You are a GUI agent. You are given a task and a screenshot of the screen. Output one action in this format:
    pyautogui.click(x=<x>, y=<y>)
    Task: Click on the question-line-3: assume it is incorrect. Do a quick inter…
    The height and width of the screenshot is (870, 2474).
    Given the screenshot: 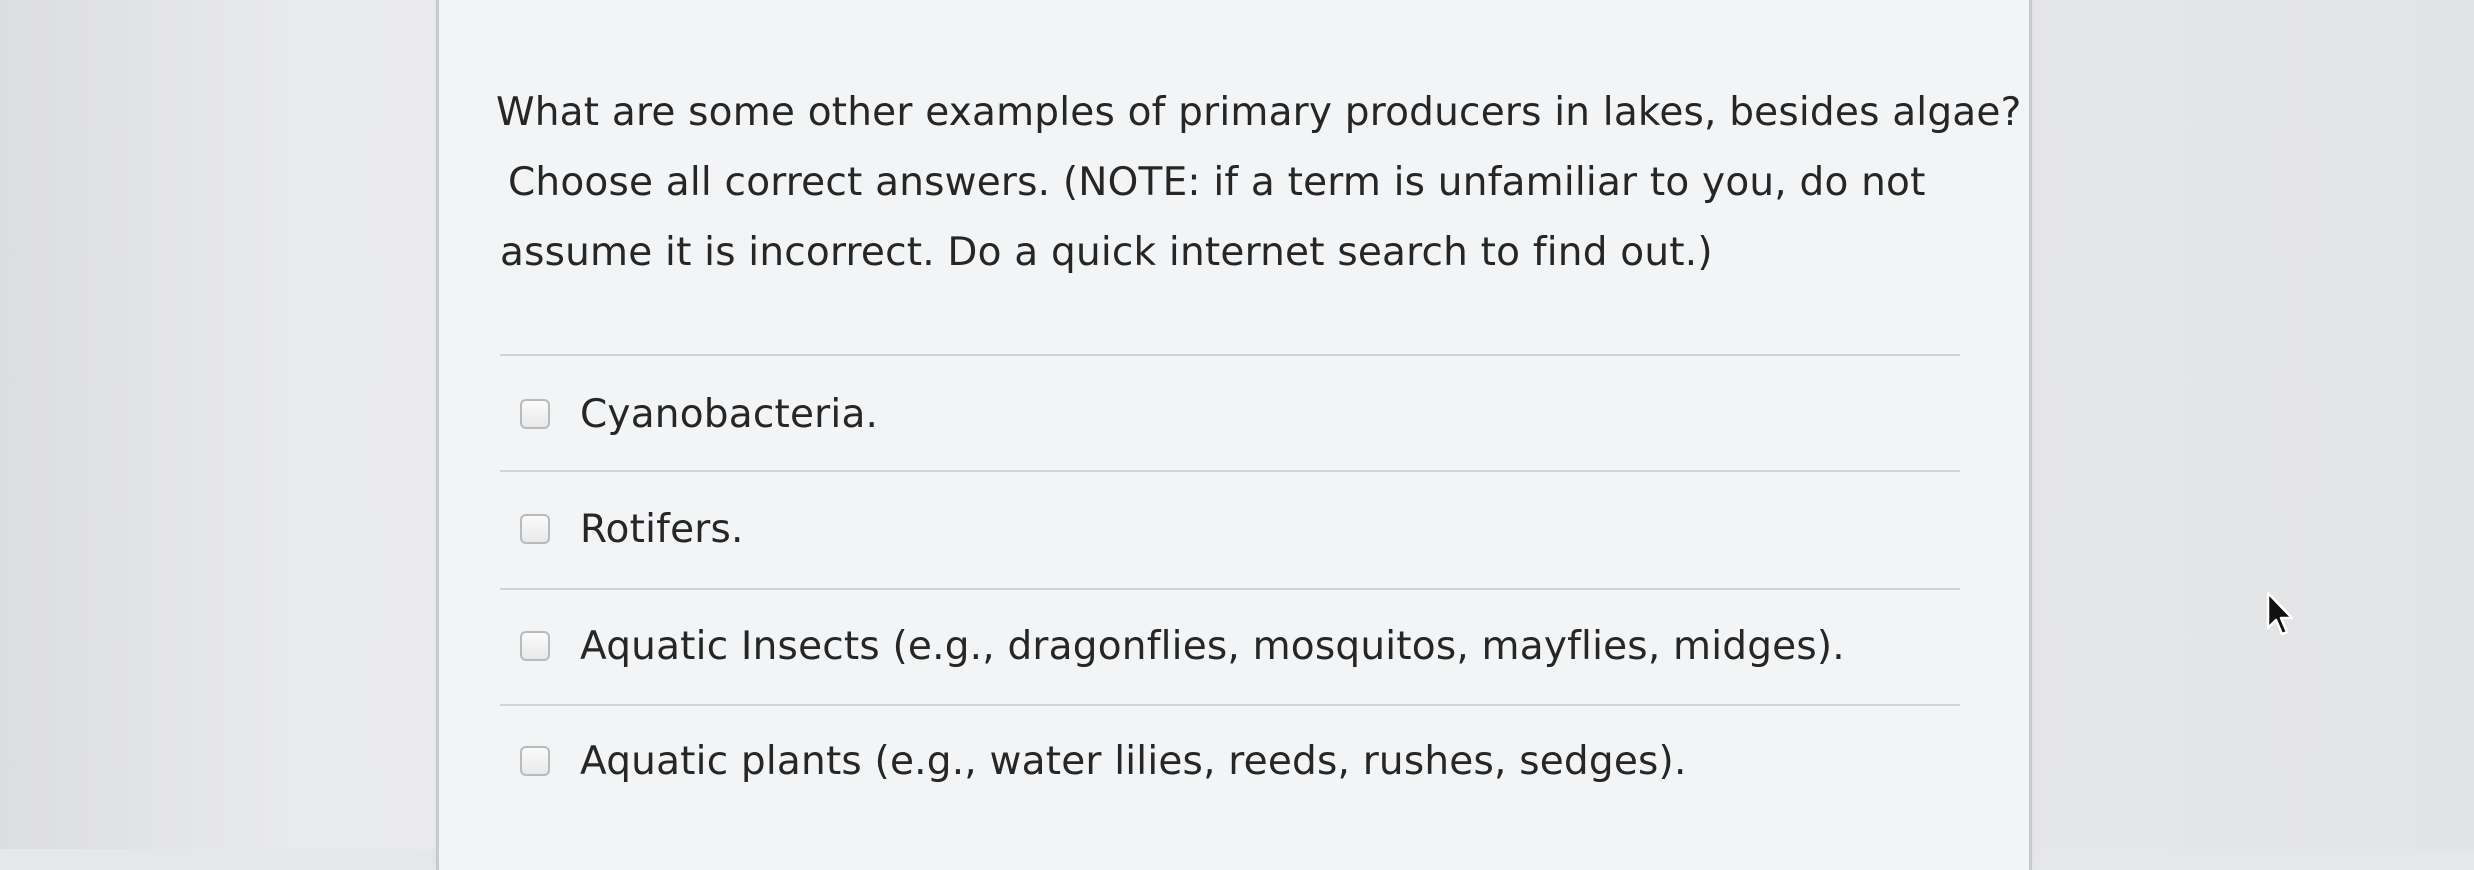 What is the action you would take?
    pyautogui.click(x=1106, y=252)
    